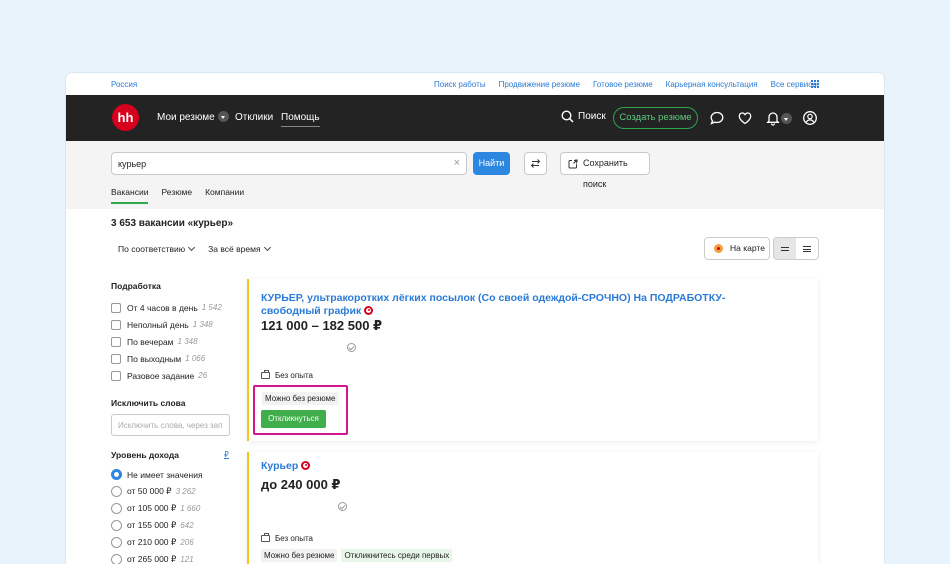 This screenshot has width=950, height=564. Describe the element at coordinates (162, 307) in the screenshot. I see `filter-label: От 4 часов в день` at that location.